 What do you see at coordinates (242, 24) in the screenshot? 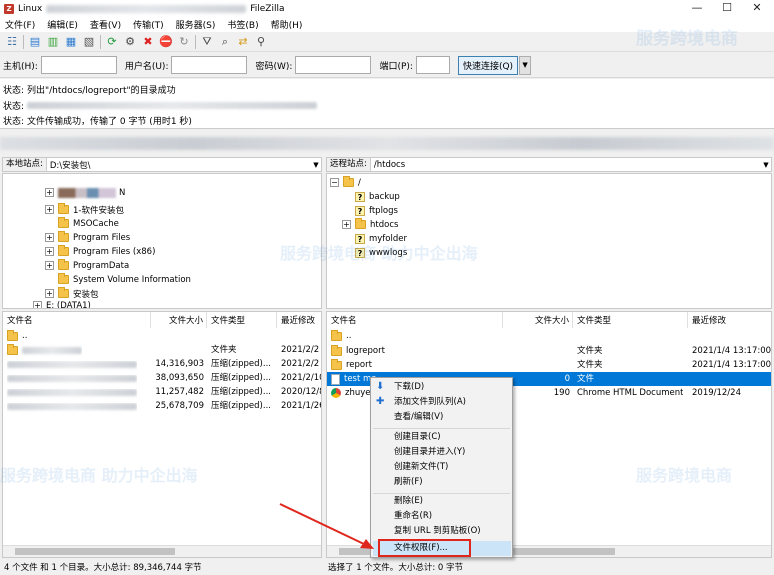
I see `menu-bookmarks: 书签(B)` at bounding box center [242, 24].